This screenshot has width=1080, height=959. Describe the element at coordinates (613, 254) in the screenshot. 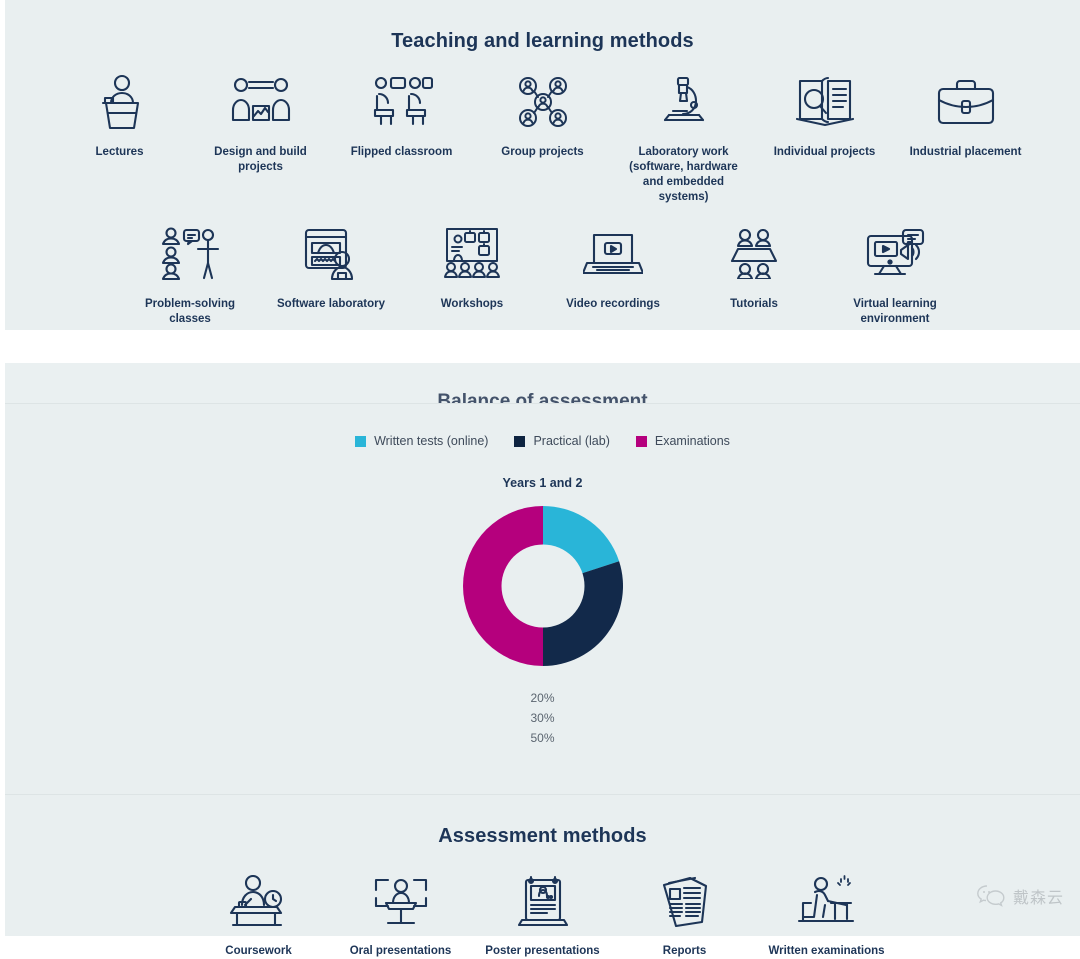

I see `laptop-video-icon` at that location.